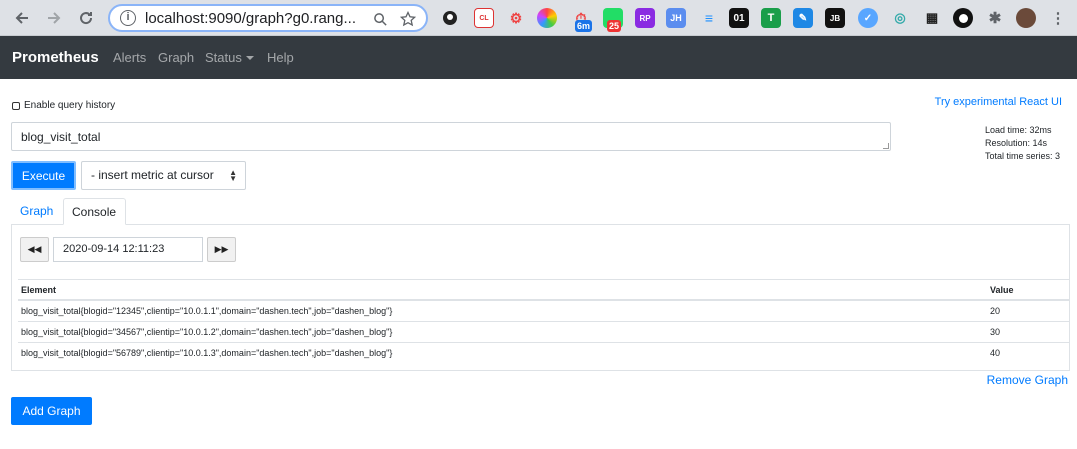 The image size is (1077, 449). What do you see at coordinates (676, 18) in the screenshot?
I see `jh-extension-icon: JH` at bounding box center [676, 18].